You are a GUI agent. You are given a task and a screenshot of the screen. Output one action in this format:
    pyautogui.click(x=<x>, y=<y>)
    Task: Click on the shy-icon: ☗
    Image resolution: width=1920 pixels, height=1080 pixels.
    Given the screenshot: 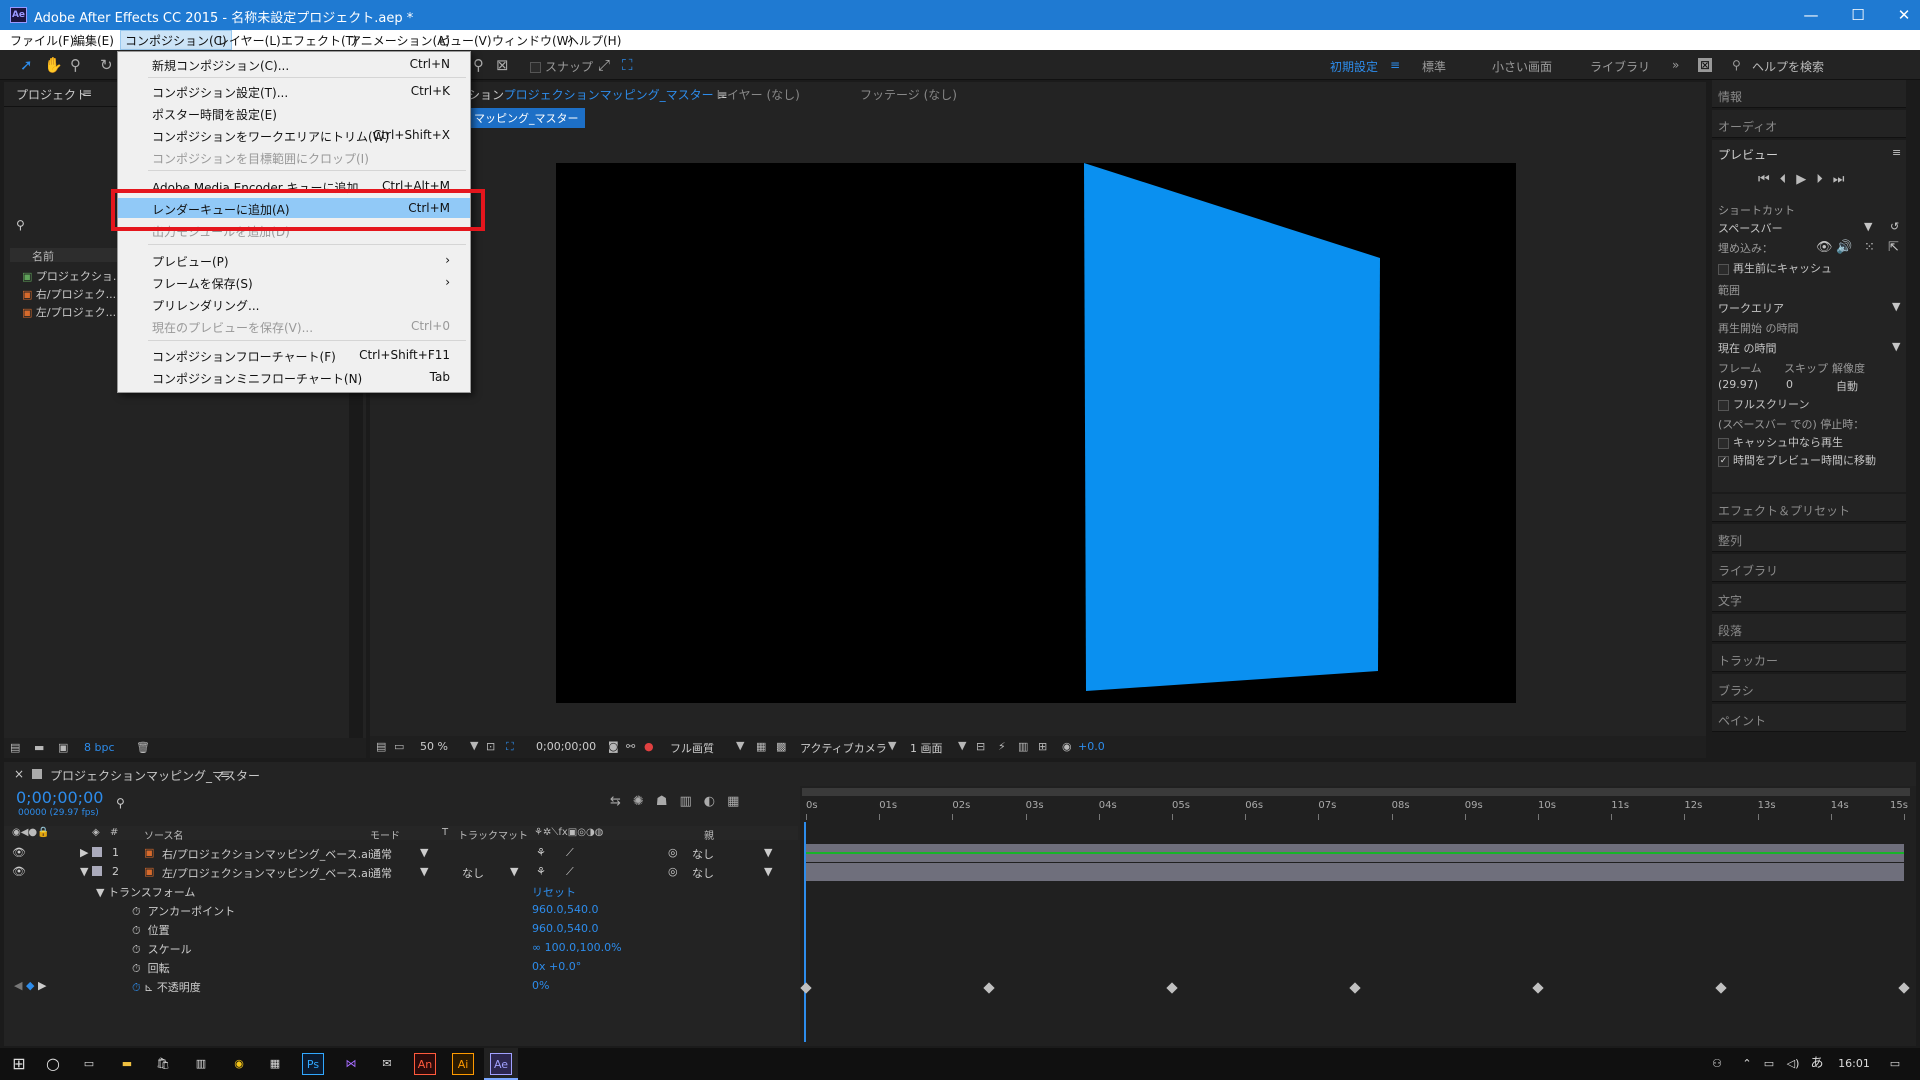 What is the action you would take?
    pyautogui.click(x=668, y=801)
    